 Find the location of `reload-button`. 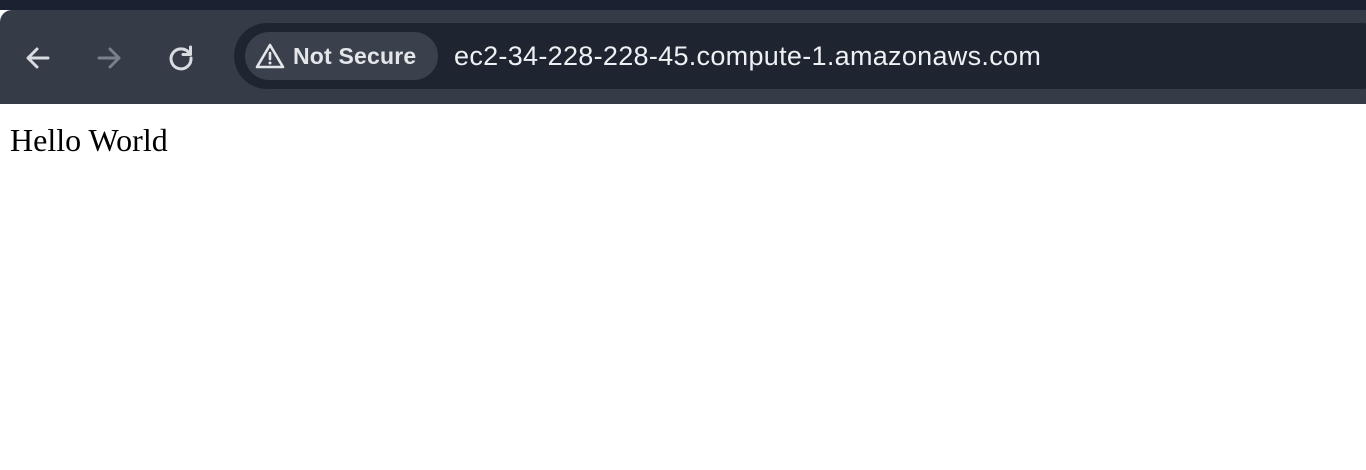

reload-button is located at coordinates (181, 58).